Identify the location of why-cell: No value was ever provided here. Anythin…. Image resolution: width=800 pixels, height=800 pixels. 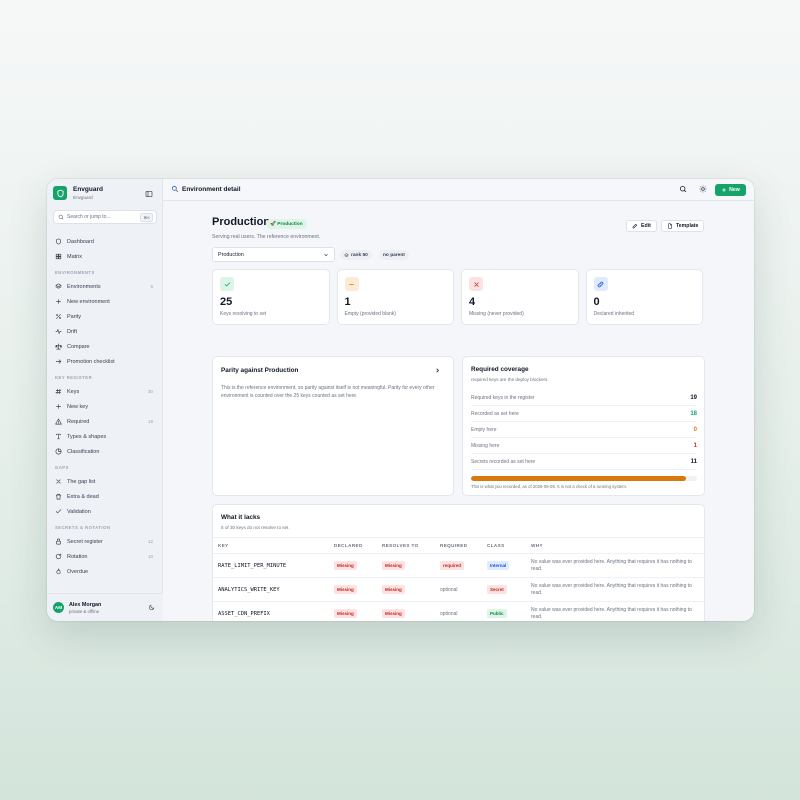
(616, 589).